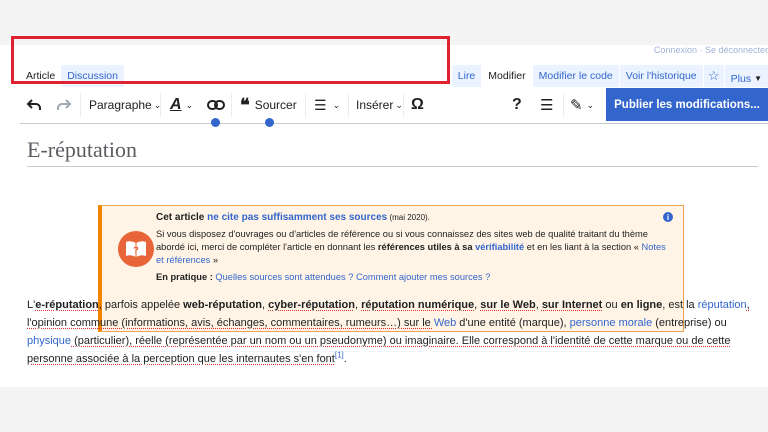  What do you see at coordinates (758, 78) in the screenshot?
I see `chevron-down-icon: ▼` at bounding box center [758, 78].